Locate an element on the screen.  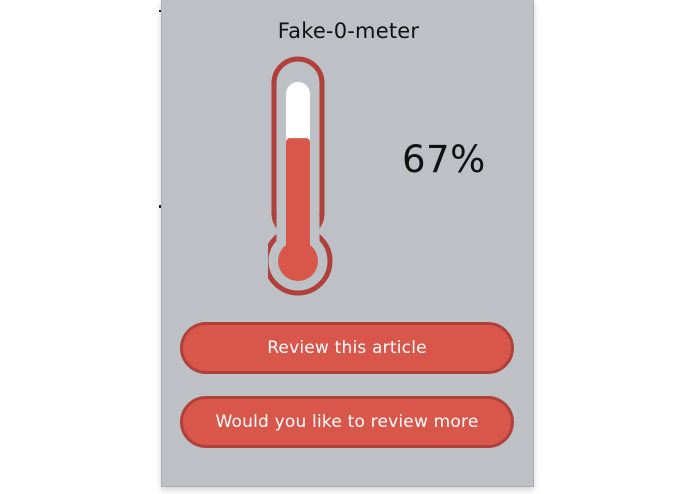
thermometer-icon is located at coordinates (300, 176).